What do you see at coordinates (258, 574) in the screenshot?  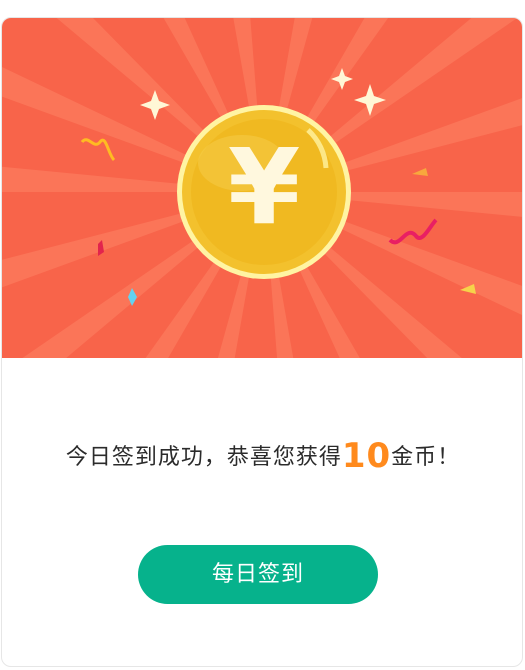 I see `daily-checkin-button: 每日签到` at bounding box center [258, 574].